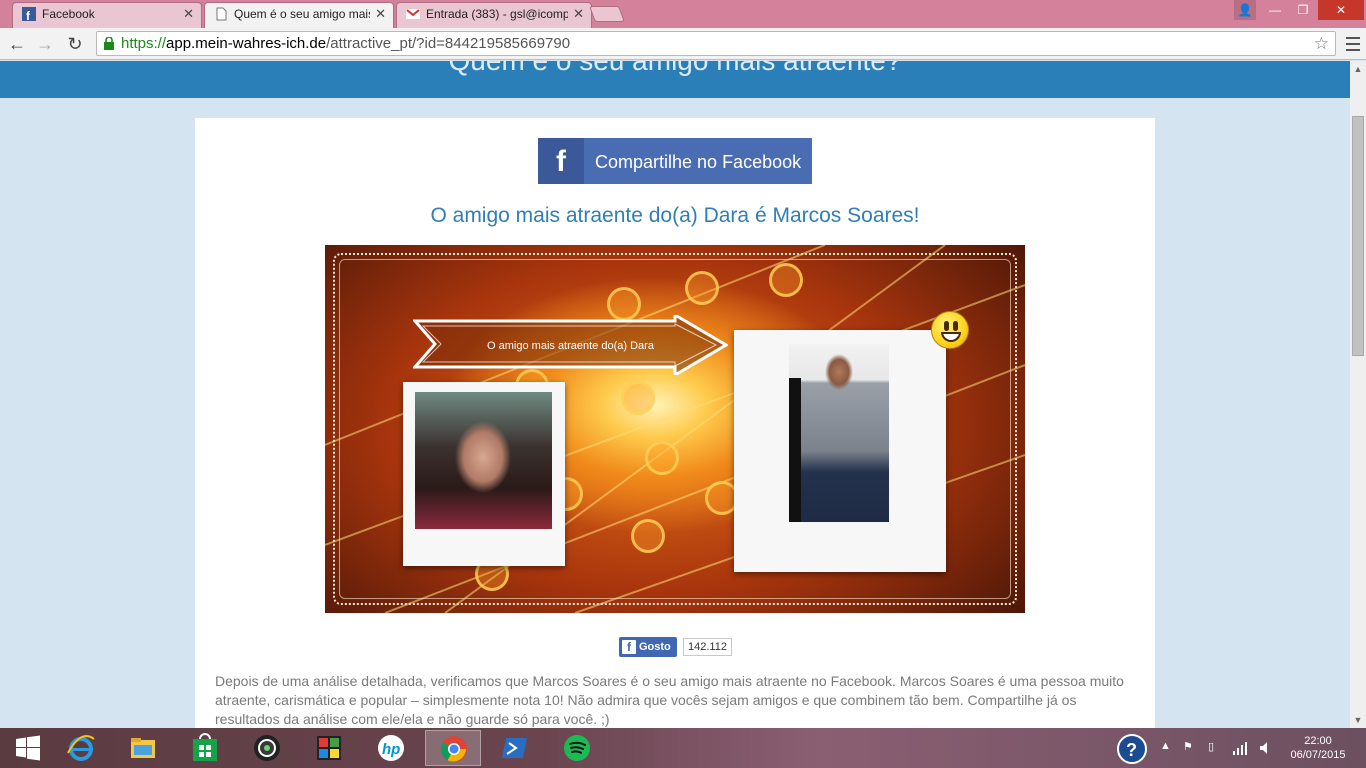 The image size is (1366, 768). What do you see at coordinates (1166, 754) in the screenshot?
I see `show-hidden-icons-icon: ▲` at bounding box center [1166, 754].